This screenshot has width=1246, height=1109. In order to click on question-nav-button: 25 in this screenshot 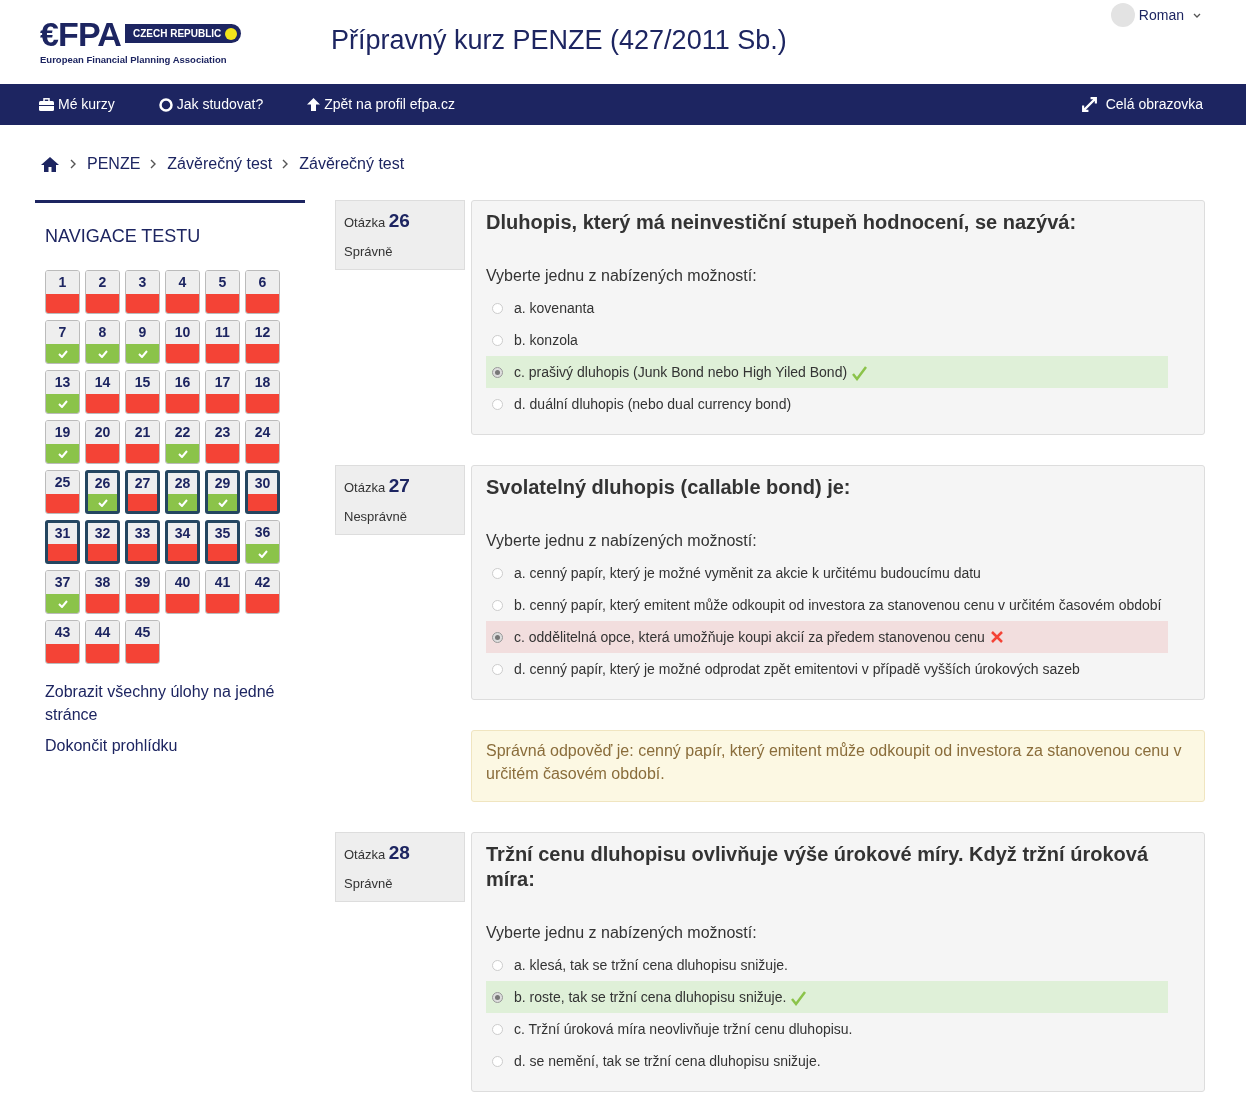, I will do `click(62, 492)`.